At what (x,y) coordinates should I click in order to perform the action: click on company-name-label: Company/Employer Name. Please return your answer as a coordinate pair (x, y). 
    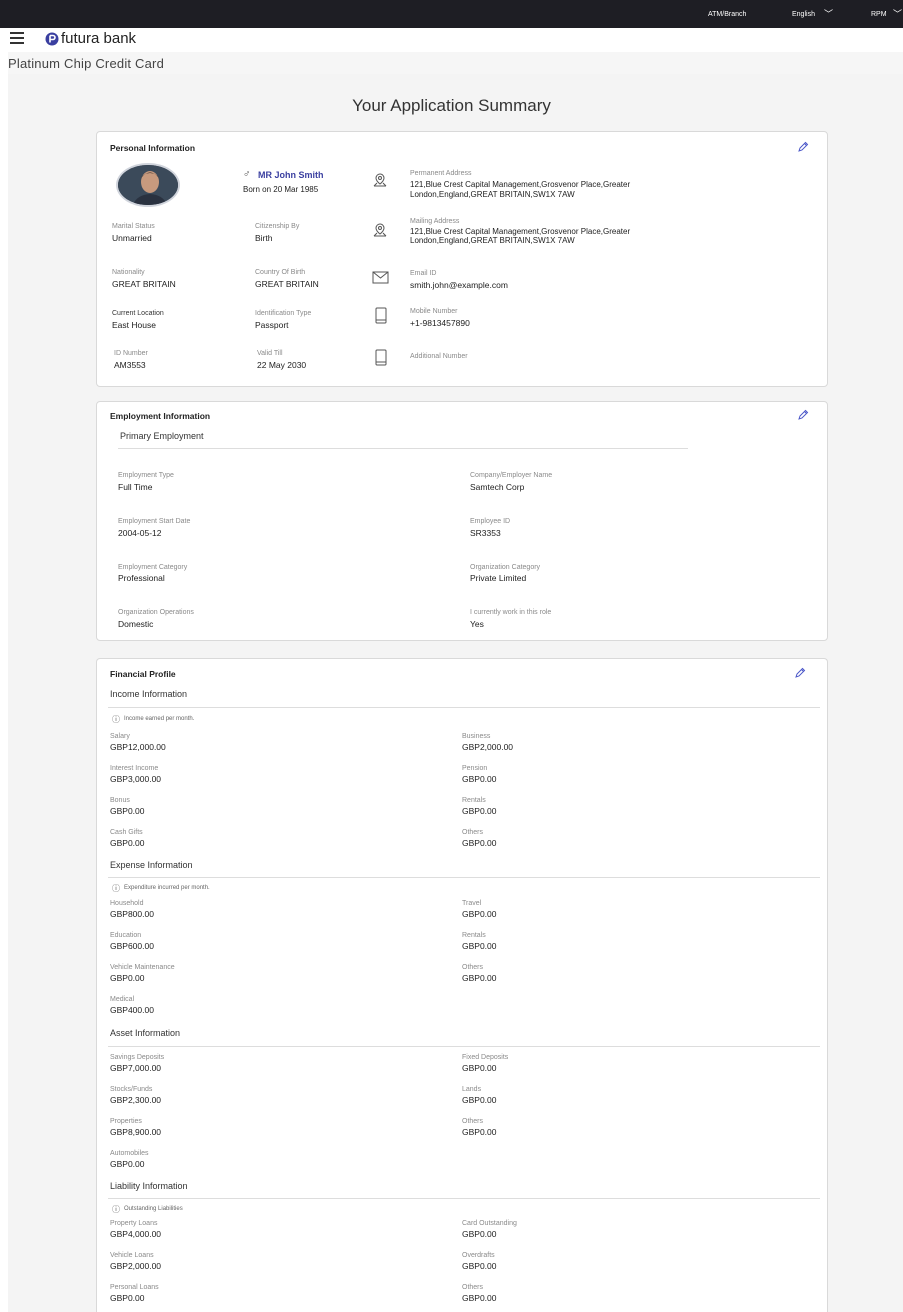
    Looking at the image, I should click on (511, 475).